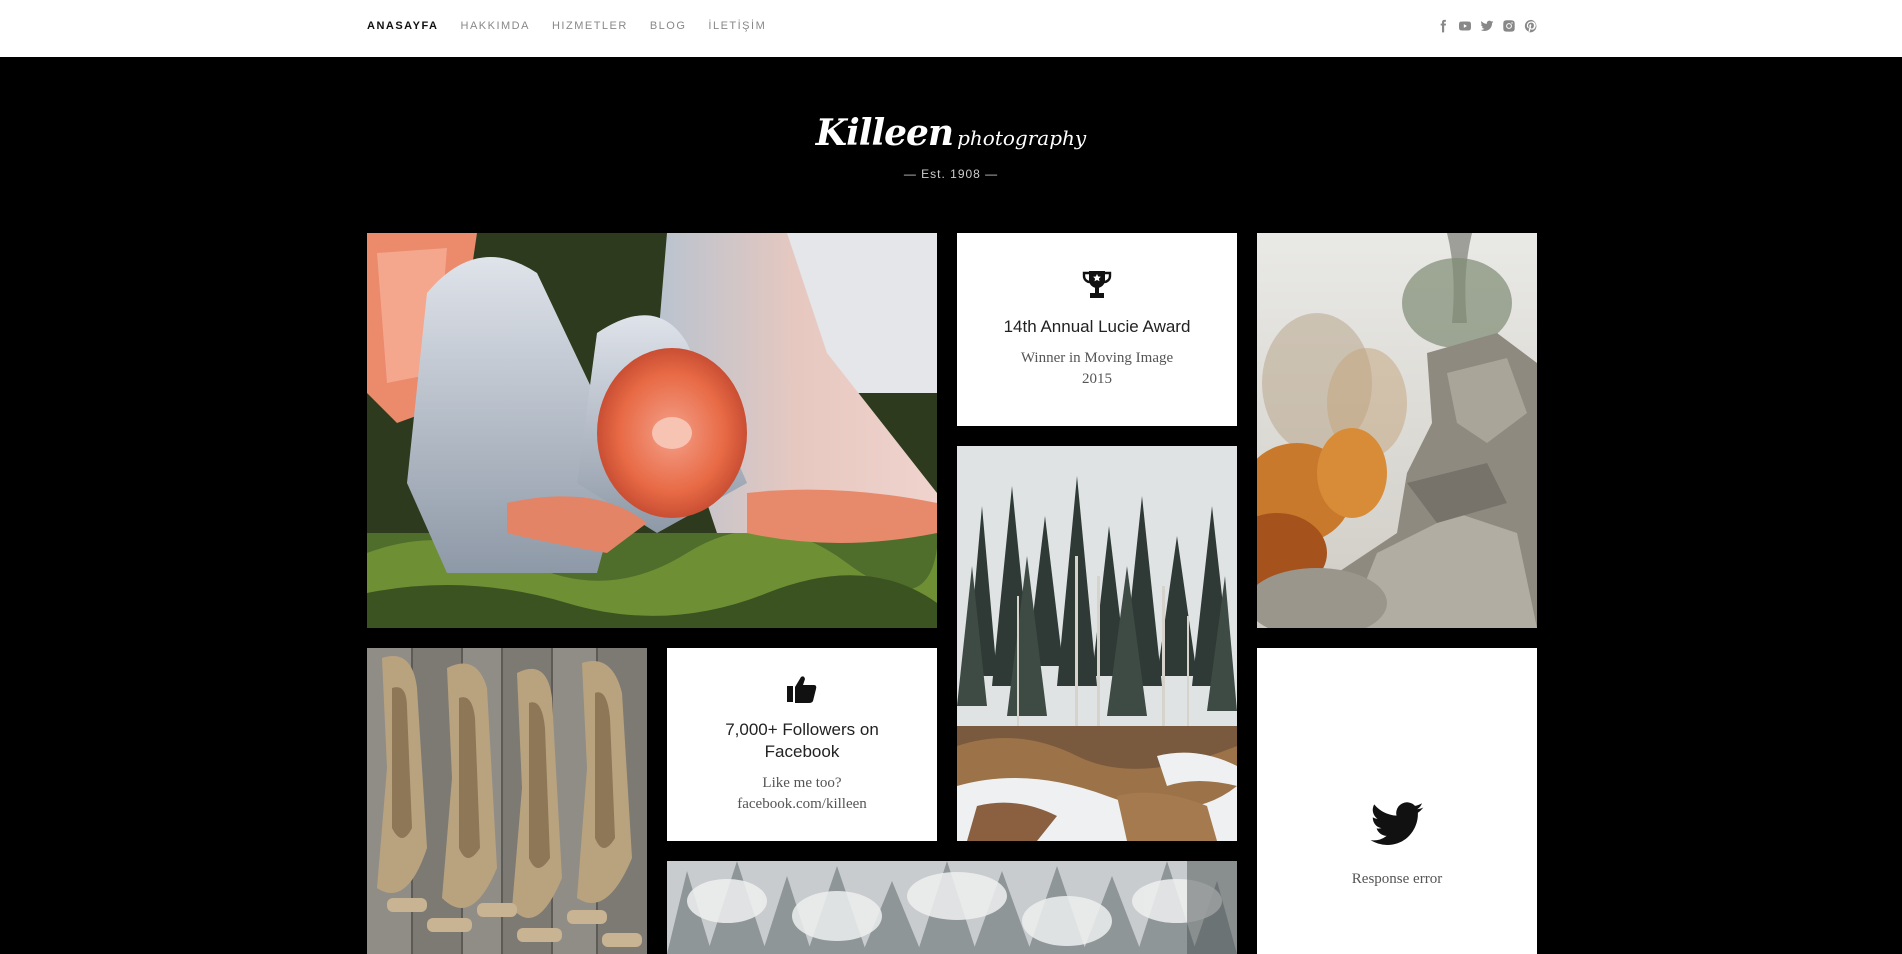  Describe the element at coordinates (668, 26) in the screenshot. I see `nav-item-blog: BLOG` at that location.